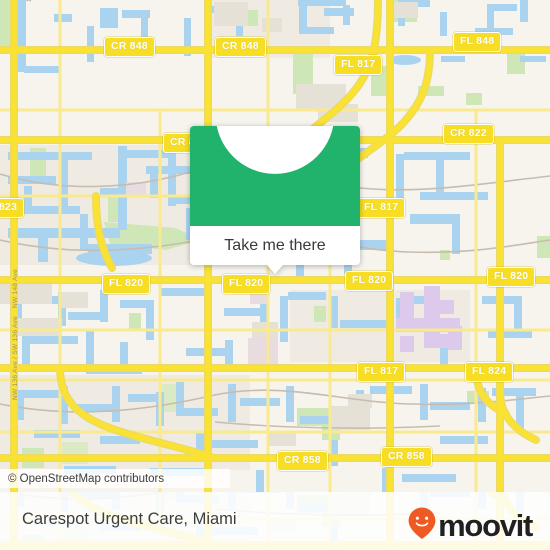  Describe the element at coordinates (115, 478) in the screenshot. I see `map-attribution: © OpenStreetMap contributors` at that location.